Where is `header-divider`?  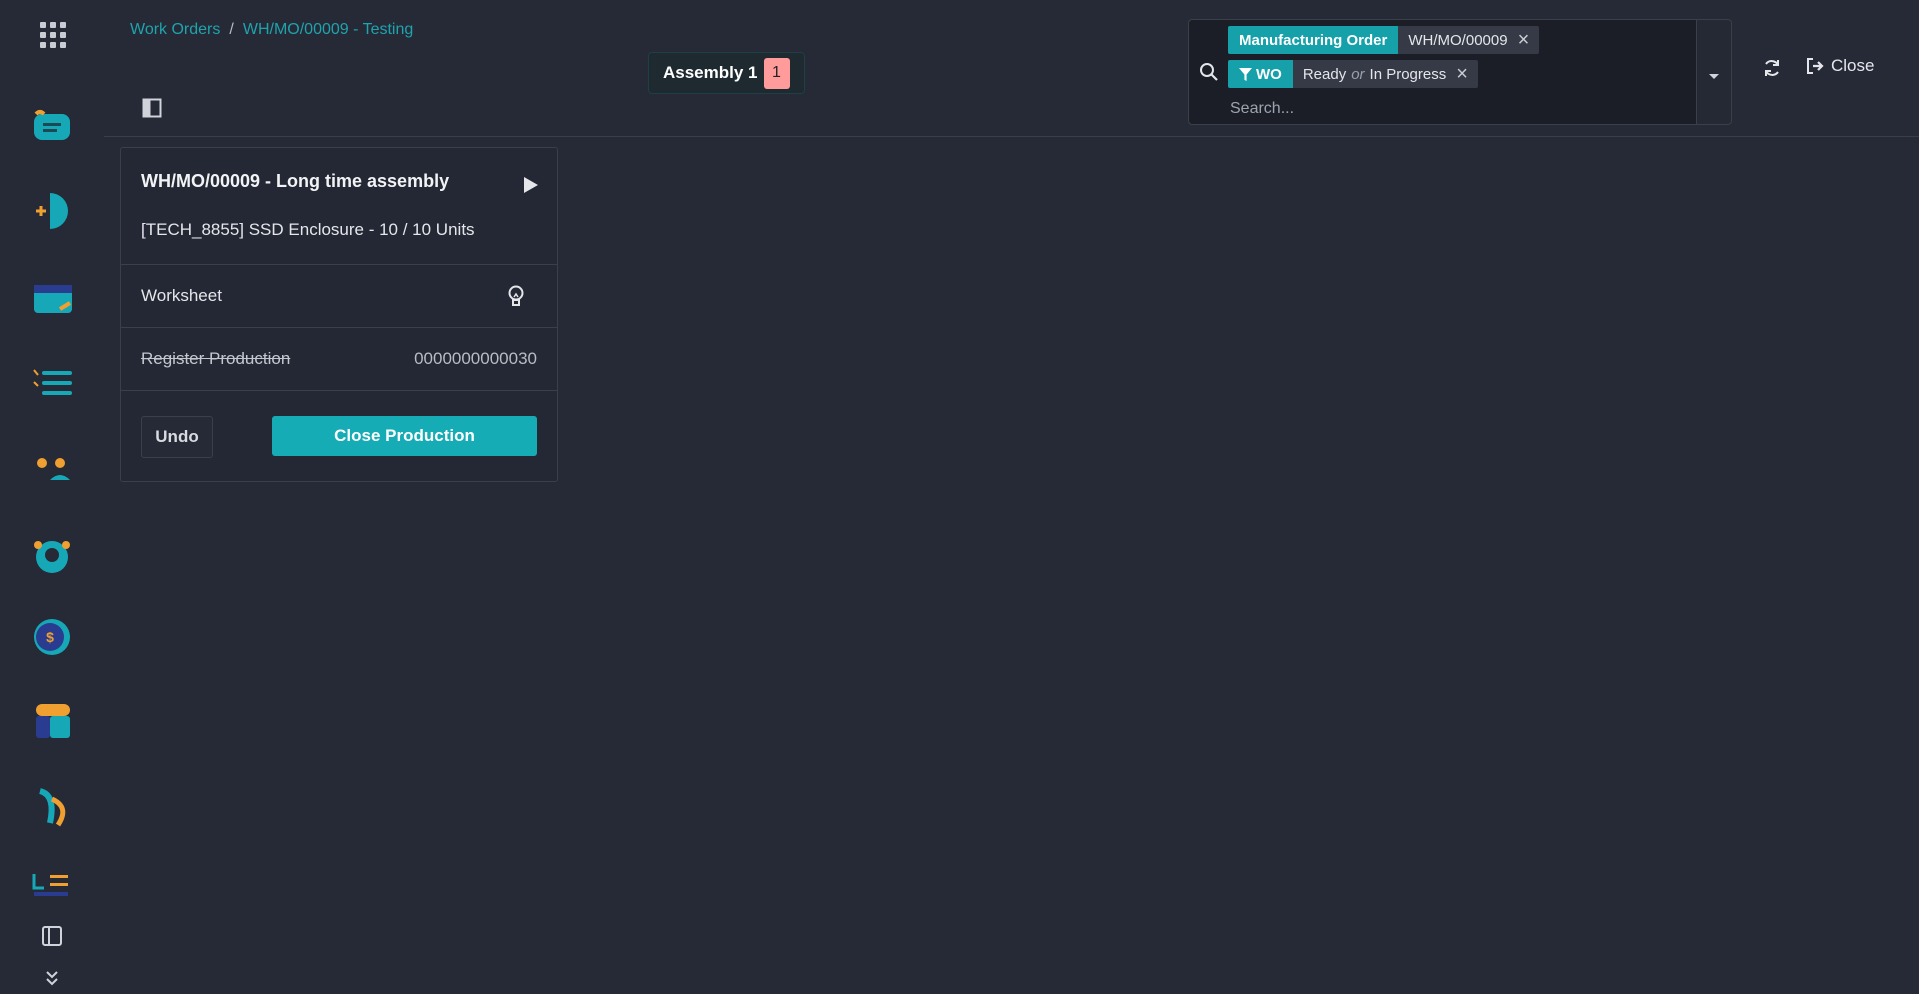 header-divider is located at coordinates (1011, 136).